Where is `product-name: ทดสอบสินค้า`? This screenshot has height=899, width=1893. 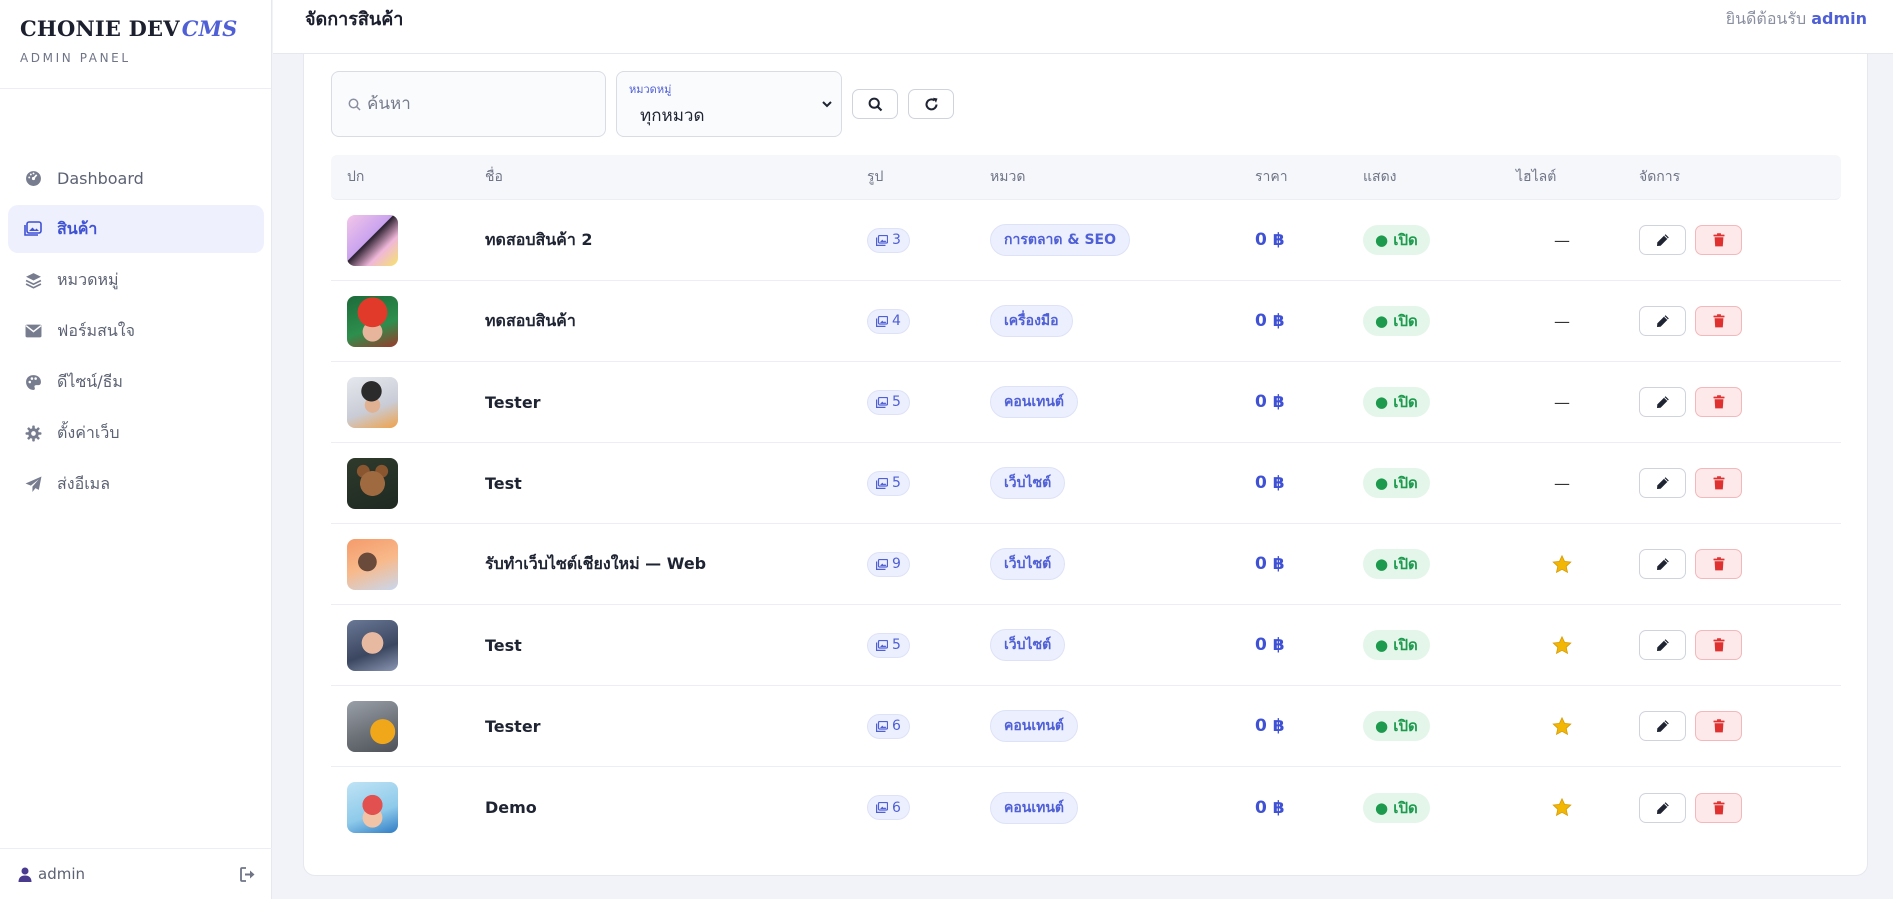 product-name: ทดสอบสินค้า is located at coordinates (676, 321).